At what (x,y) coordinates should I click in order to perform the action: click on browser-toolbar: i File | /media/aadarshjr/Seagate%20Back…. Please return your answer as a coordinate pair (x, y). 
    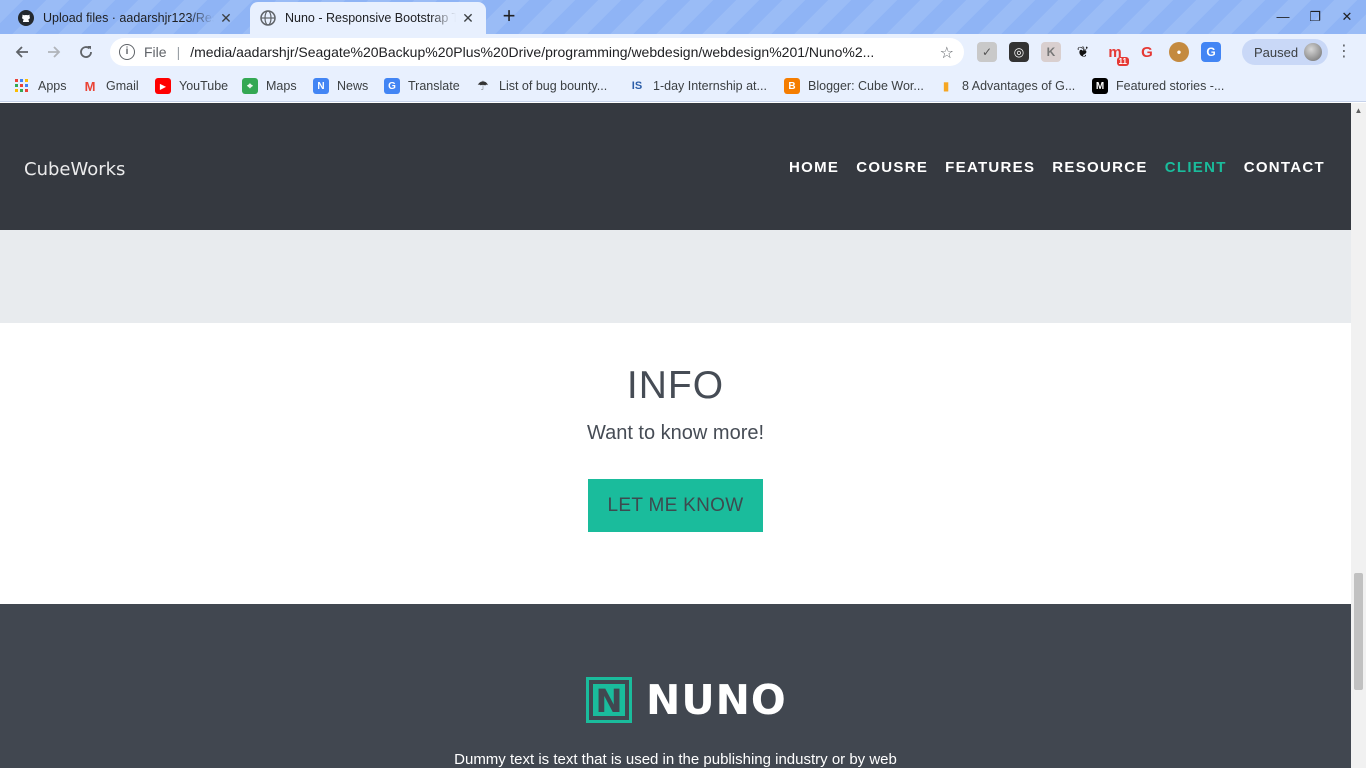
    Looking at the image, I should click on (683, 52).